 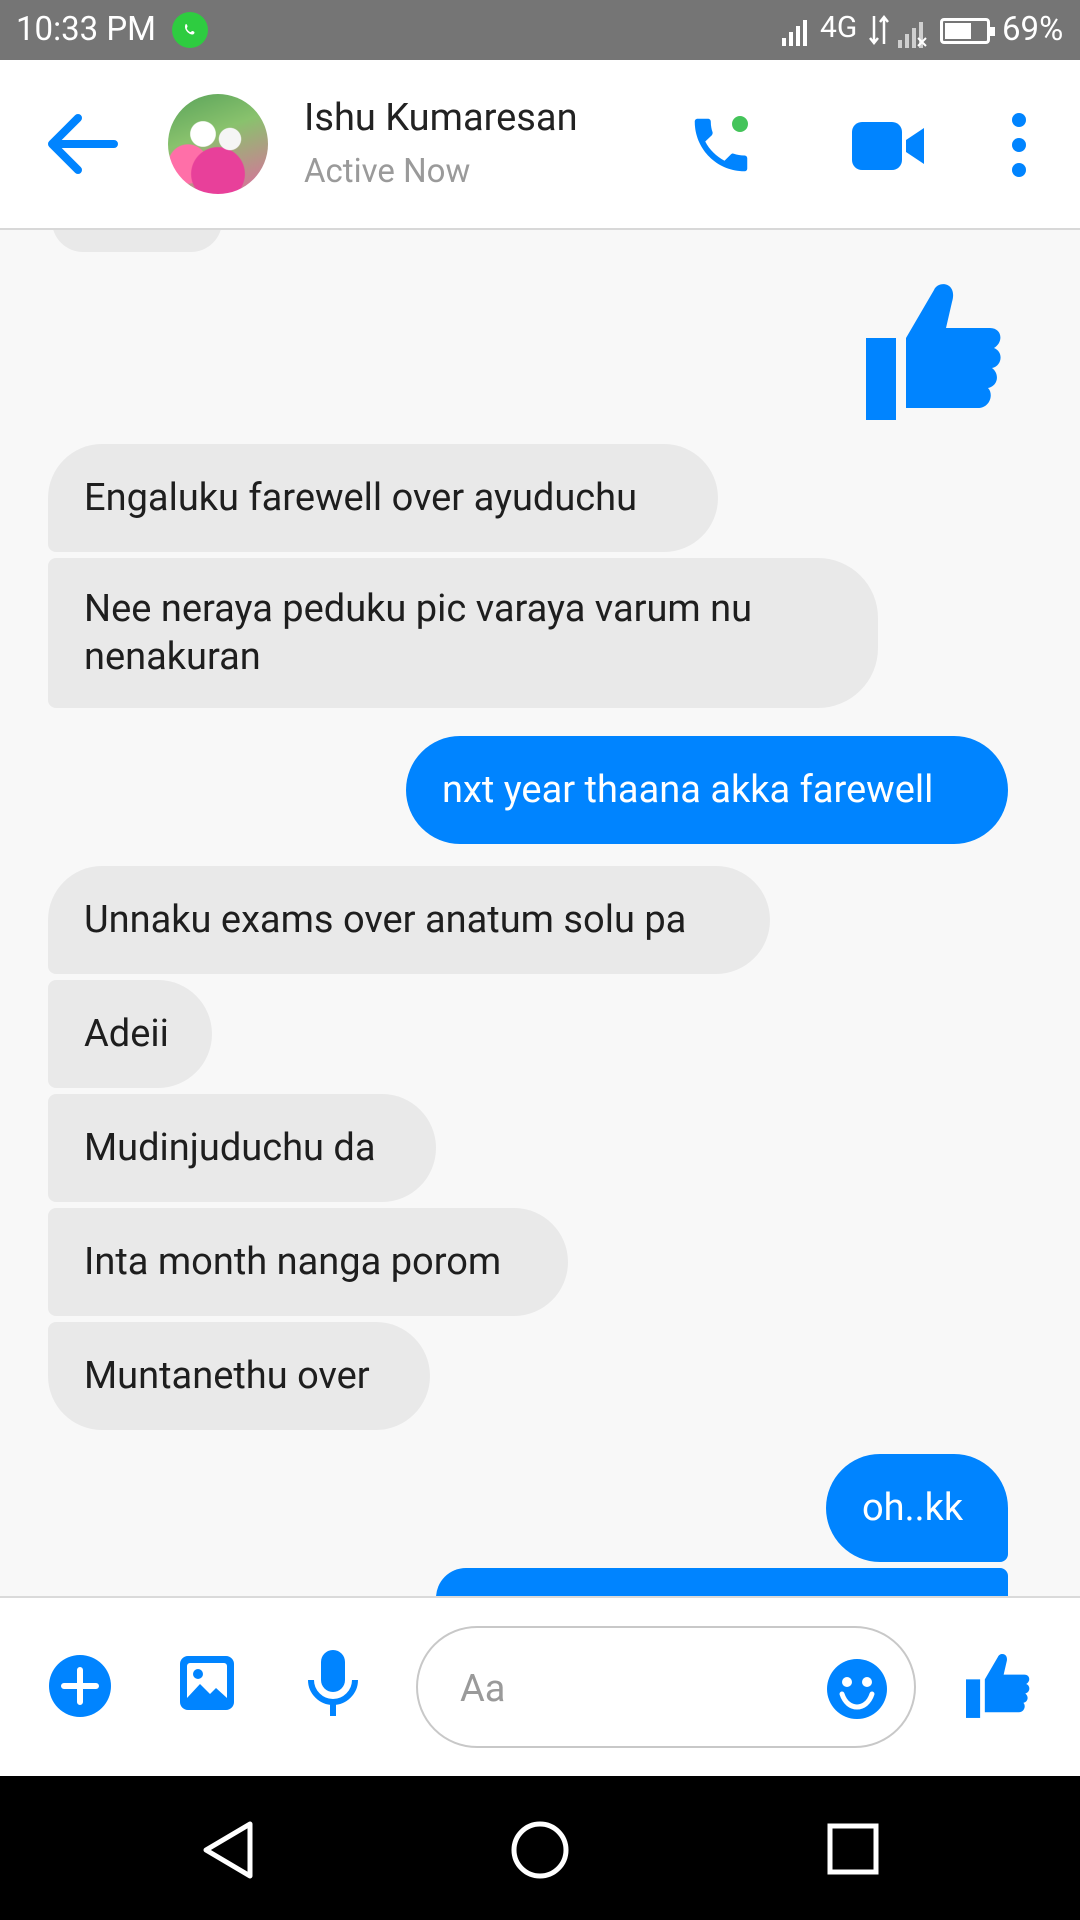 What do you see at coordinates (387, 171) in the screenshot?
I see `contact-active-status: Active Now` at bounding box center [387, 171].